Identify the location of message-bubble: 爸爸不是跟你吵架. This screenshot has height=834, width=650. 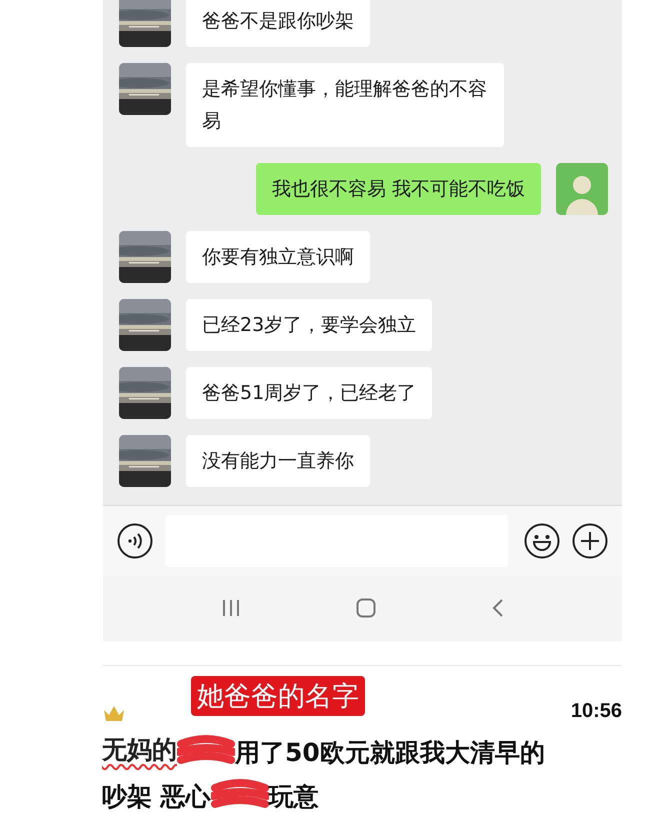
(278, 23).